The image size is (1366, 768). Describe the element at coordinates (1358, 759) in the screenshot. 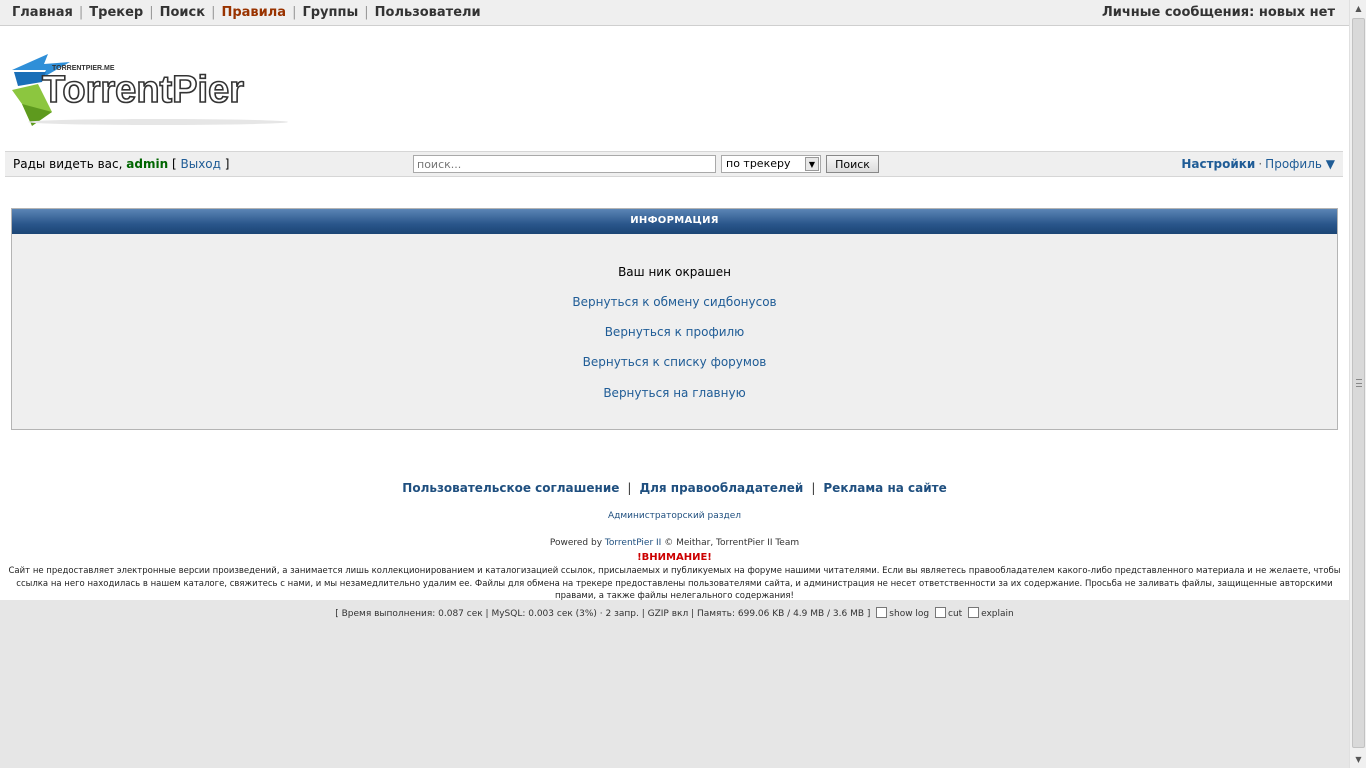

I see `scroll-down-icon: ▼` at that location.